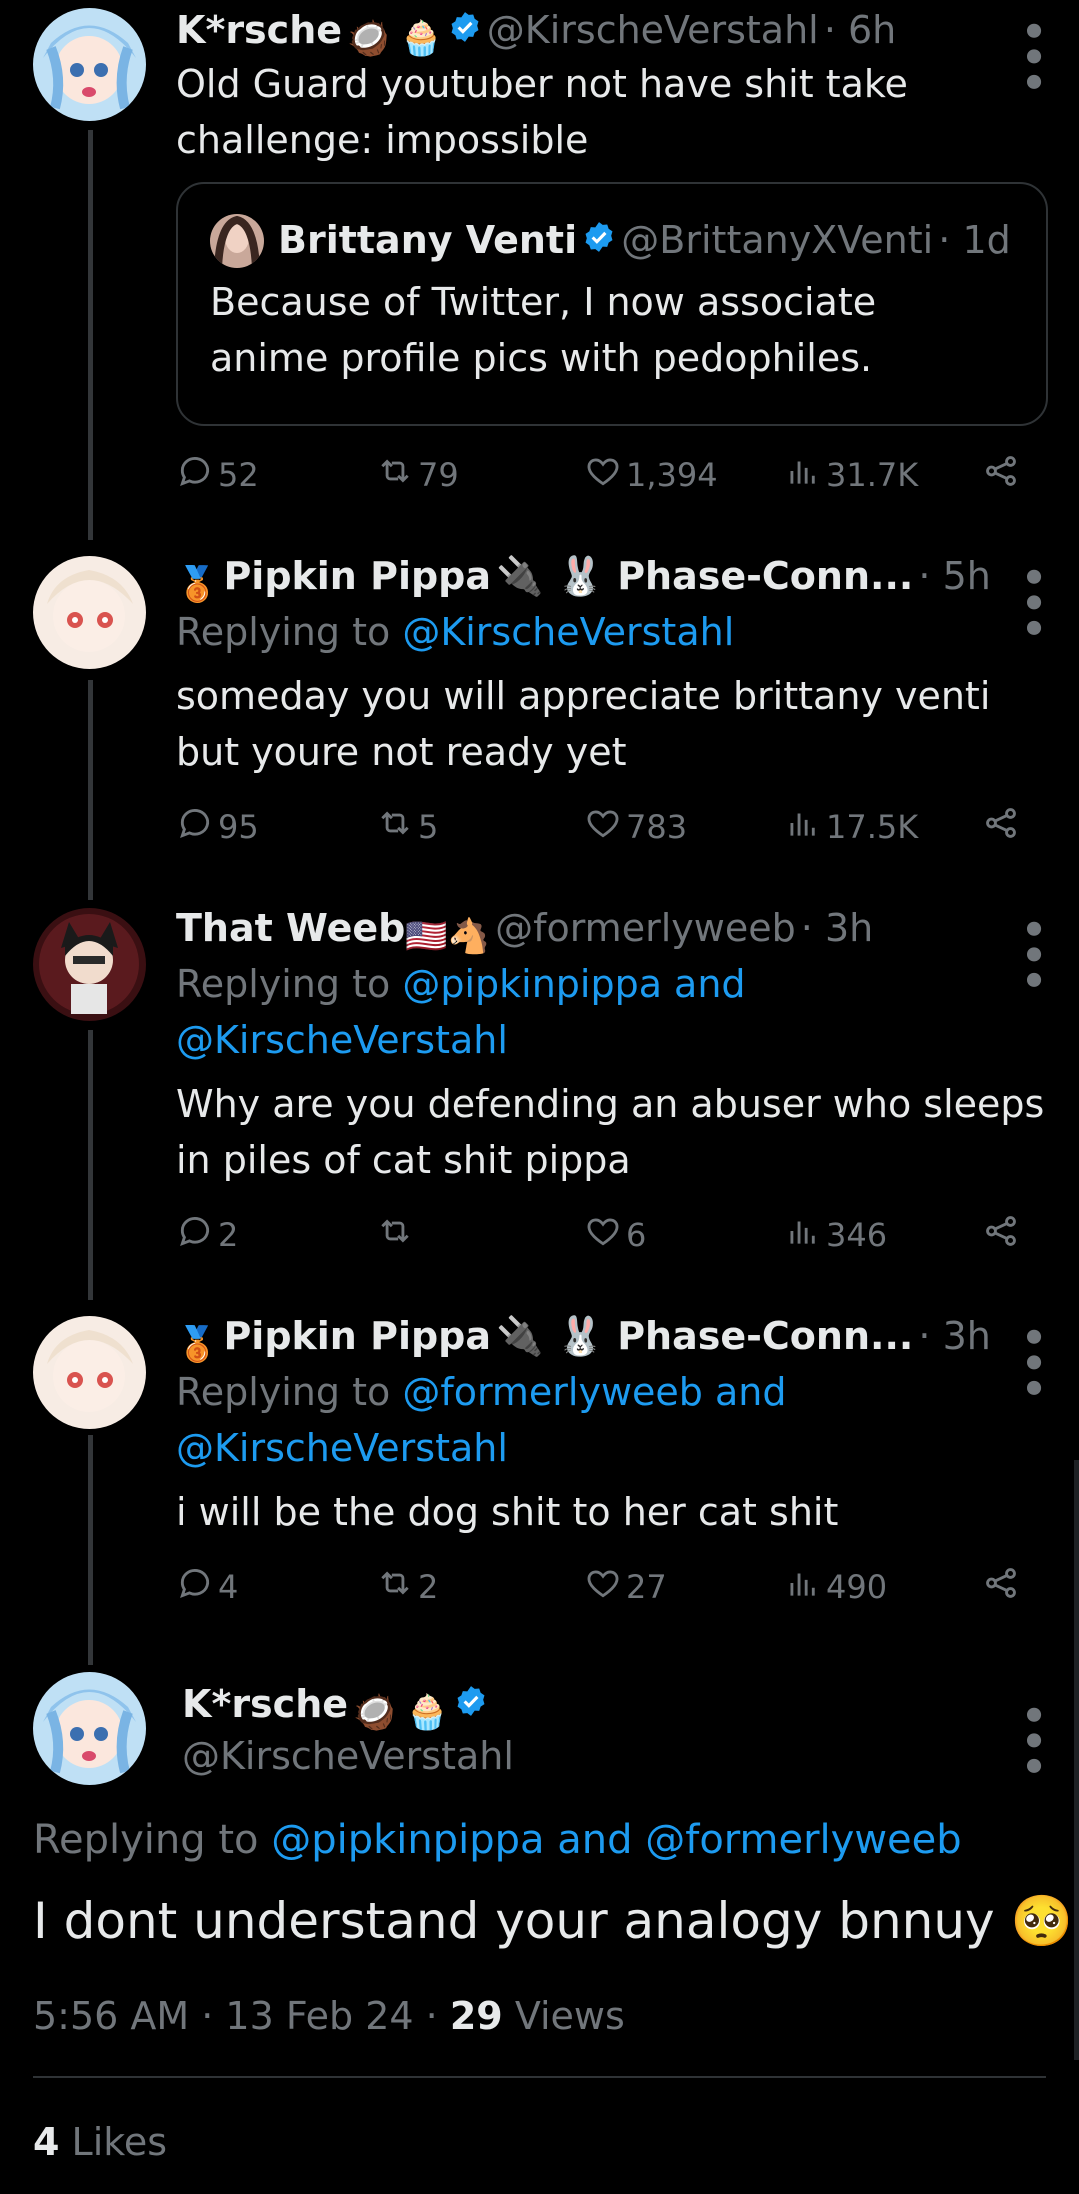 This screenshot has height=2194, width=1079. What do you see at coordinates (974, 240) in the screenshot?
I see `quote-timestamp: · 1d` at bounding box center [974, 240].